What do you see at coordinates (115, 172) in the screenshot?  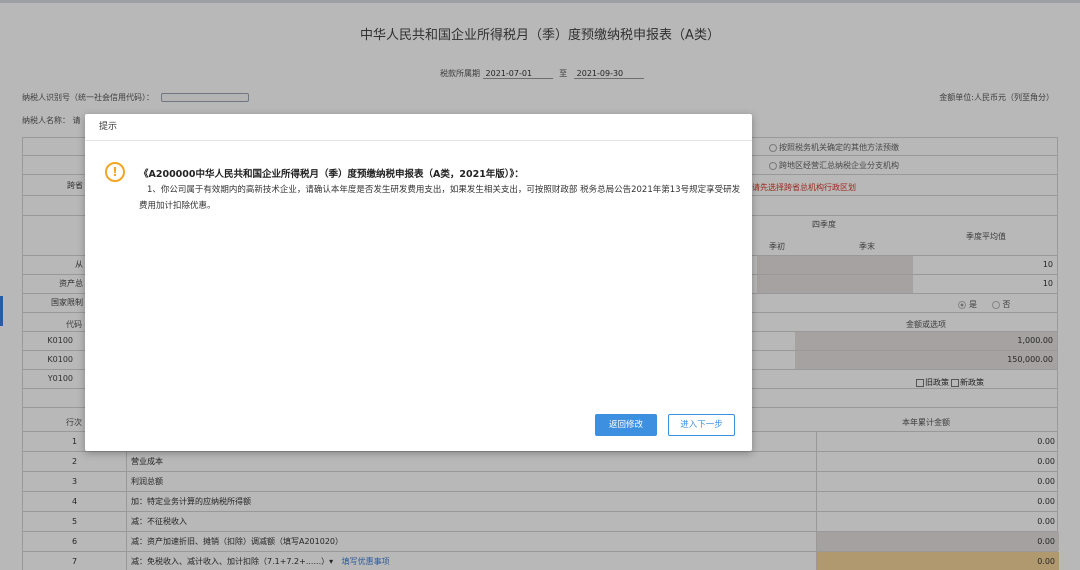 I see `exclamation-icon: !` at bounding box center [115, 172].